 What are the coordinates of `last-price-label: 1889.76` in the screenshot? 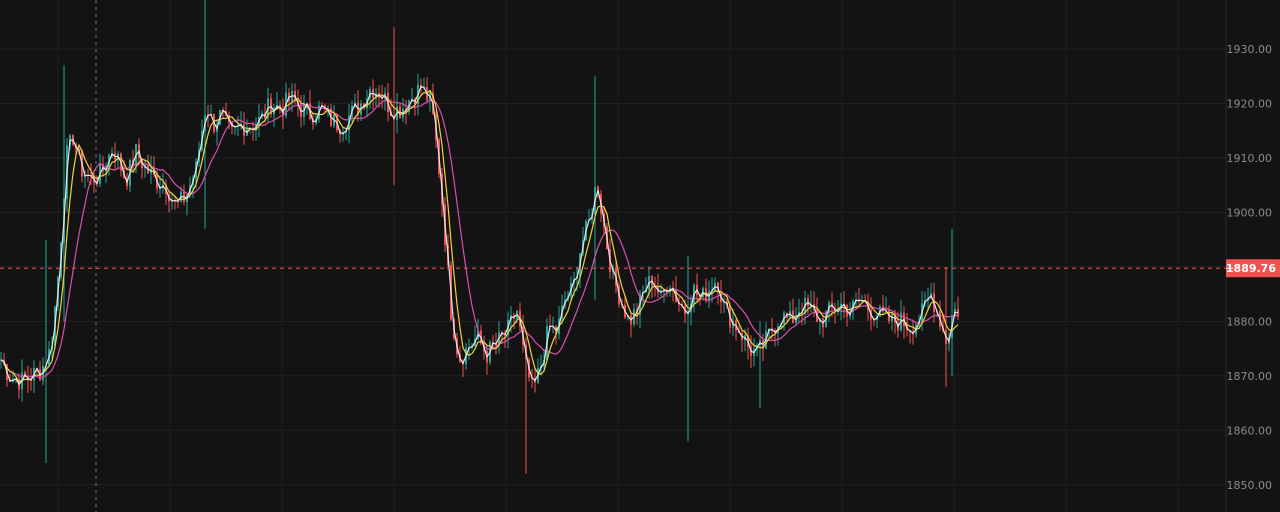 It's located at (1251, 268).